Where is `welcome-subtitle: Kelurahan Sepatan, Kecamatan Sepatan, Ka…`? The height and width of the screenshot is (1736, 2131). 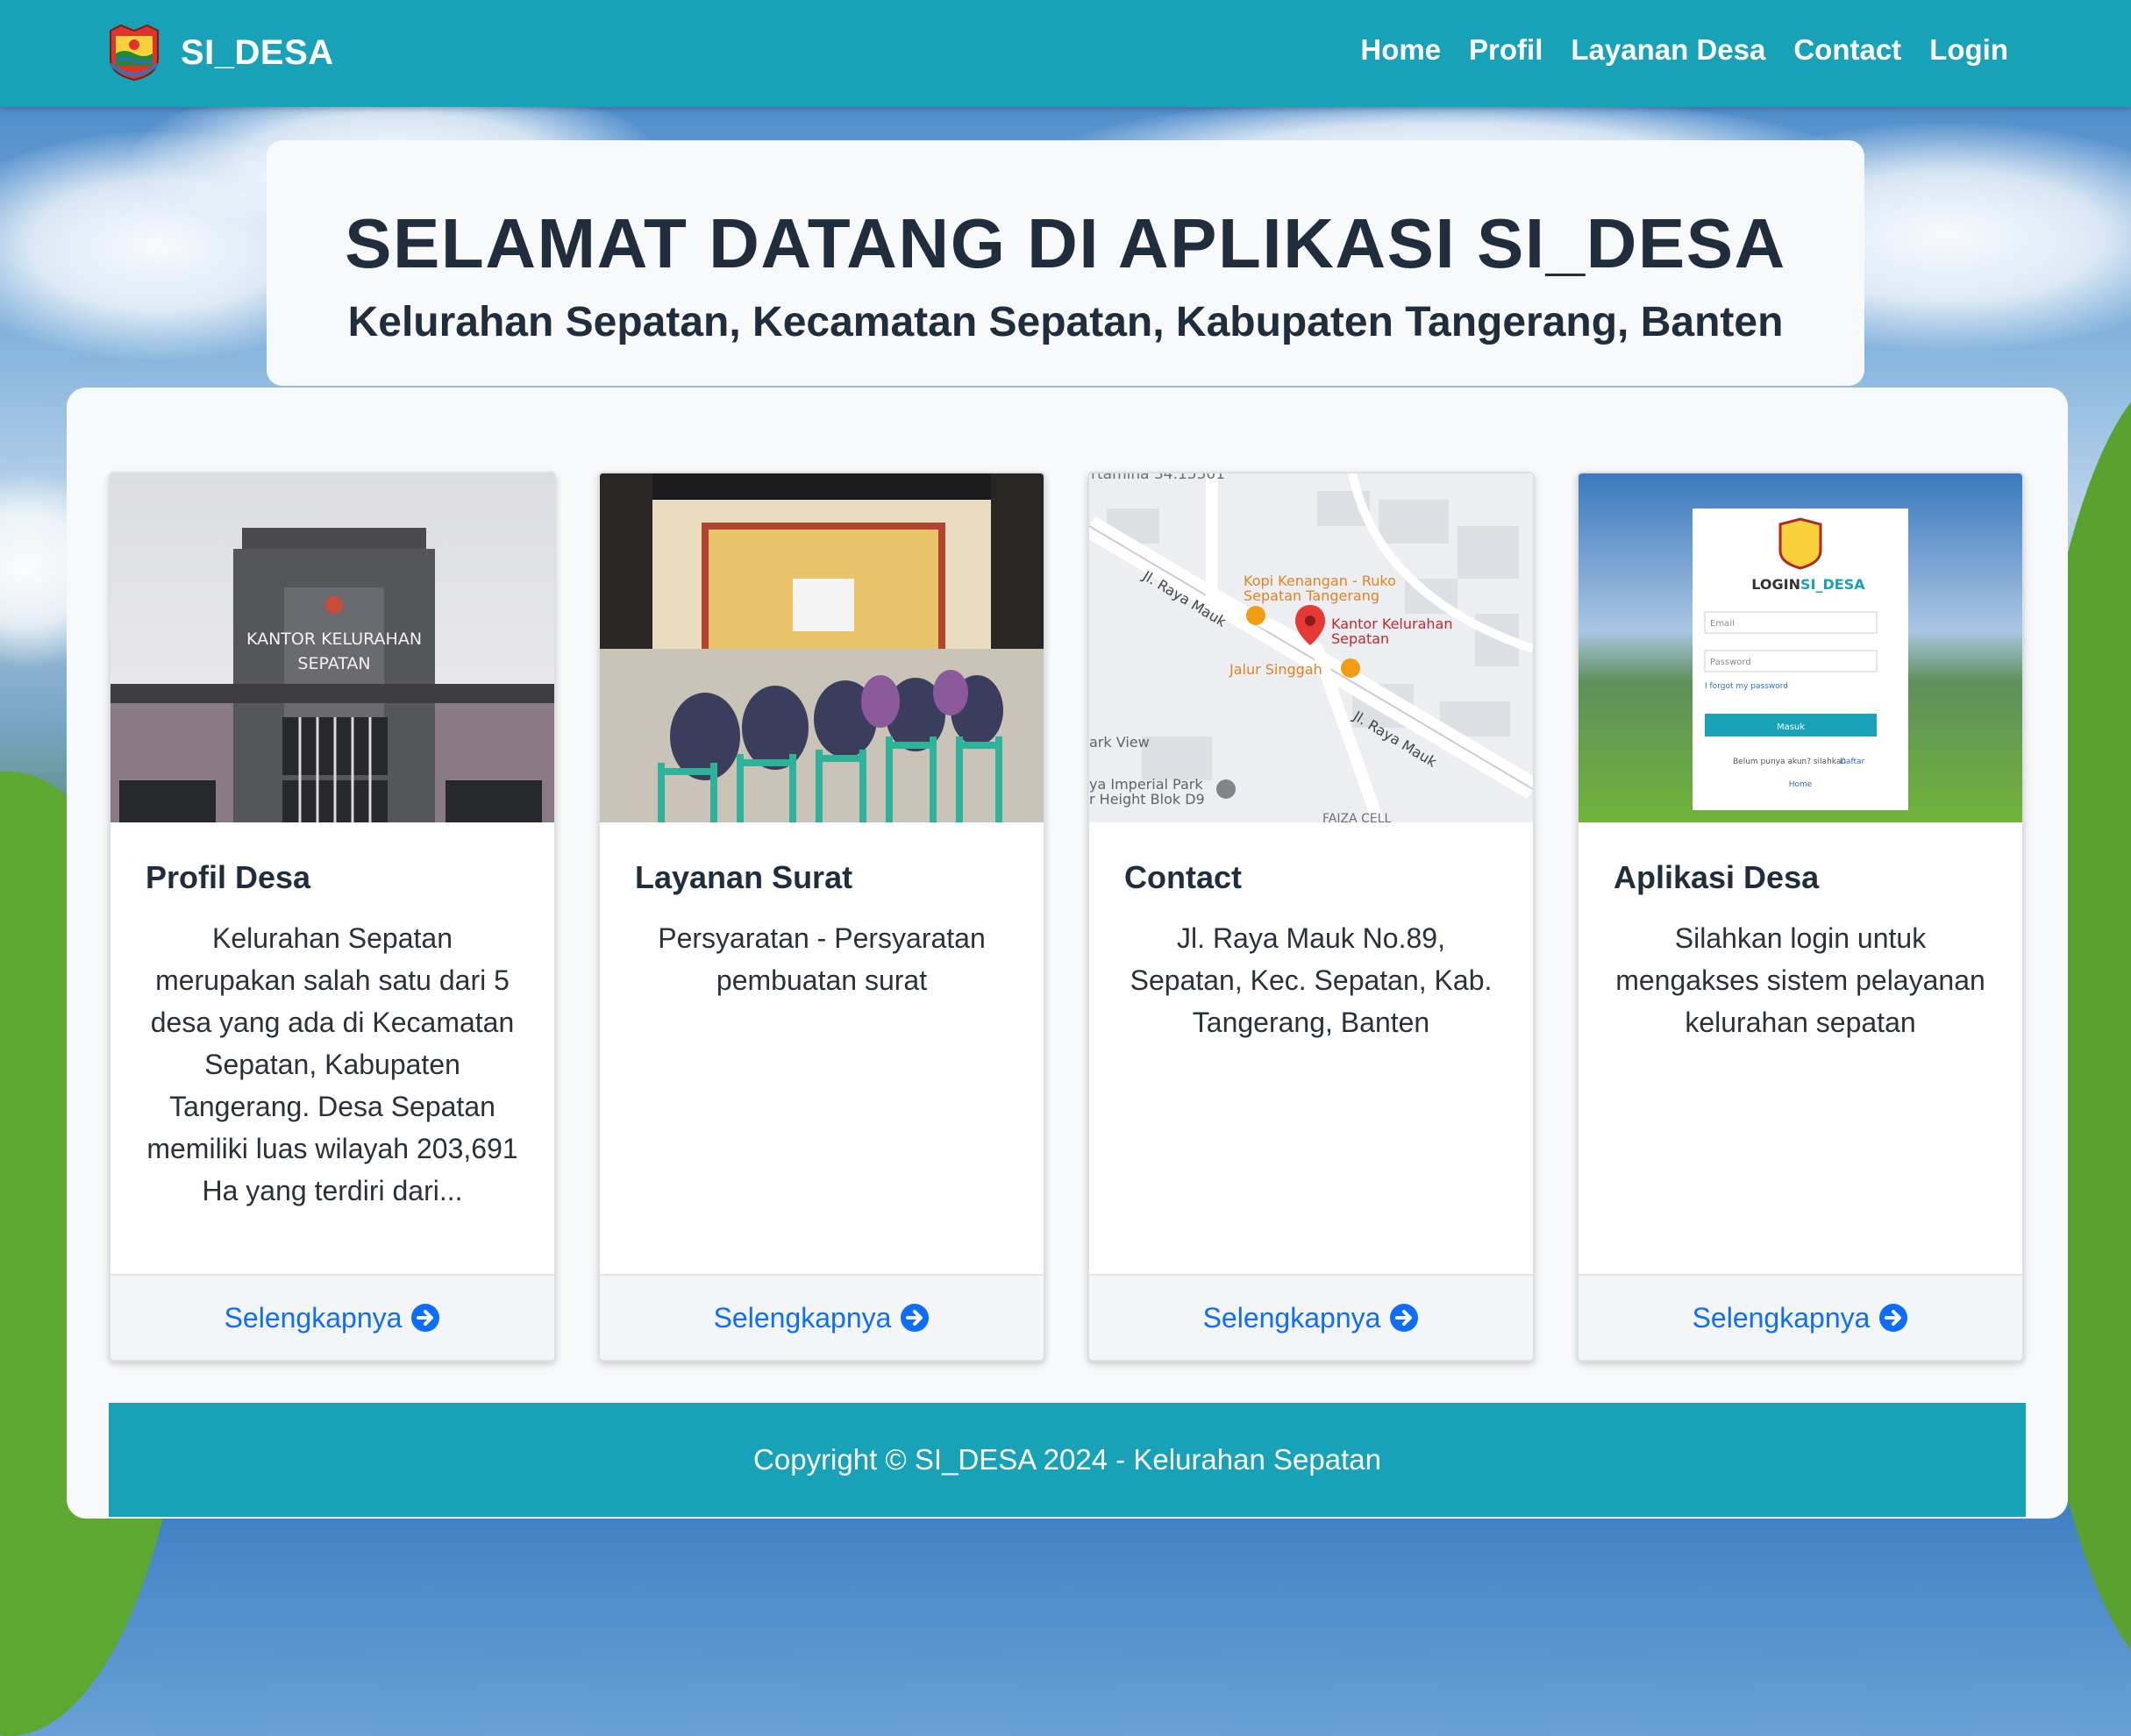 welcome-subtitle: Kelurahan Sepatan, Kecamatan Sepatan, Ka… is located at coordinates (1065, 322).